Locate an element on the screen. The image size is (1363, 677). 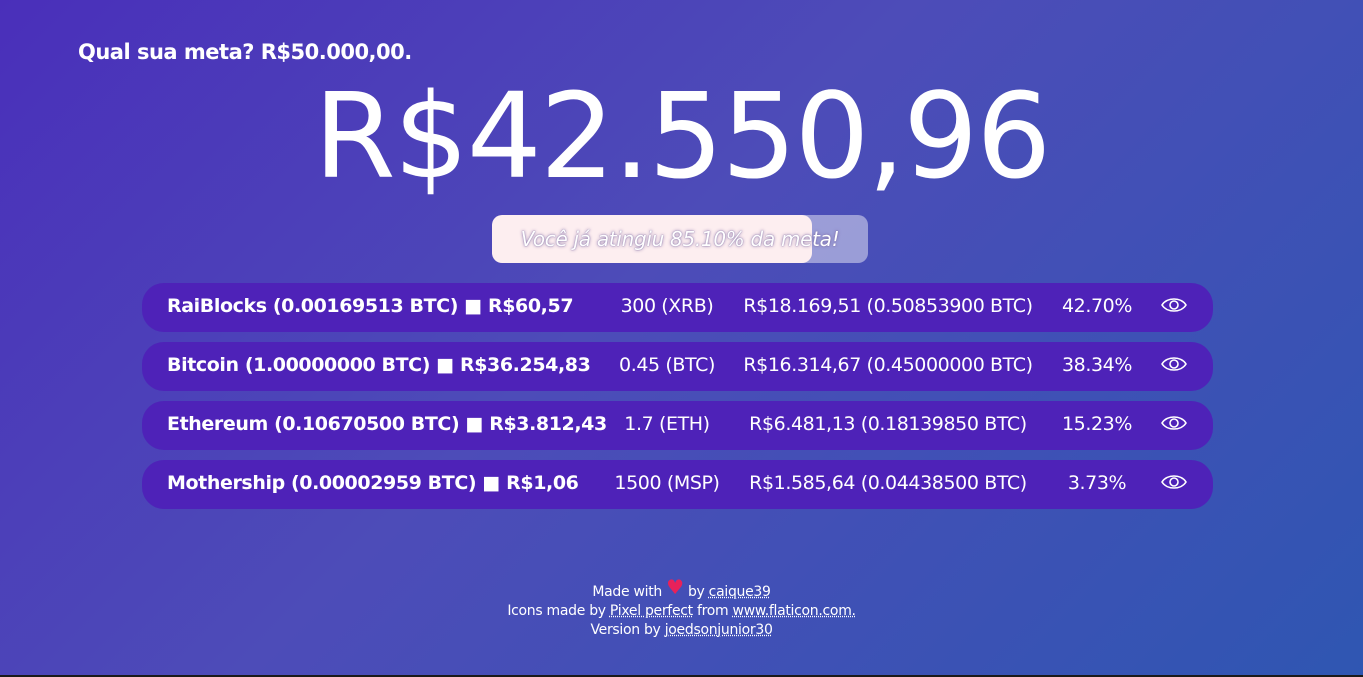
progress-bar: Você já atingiu 85.10% da meta! is located at coordinates (680, 239).